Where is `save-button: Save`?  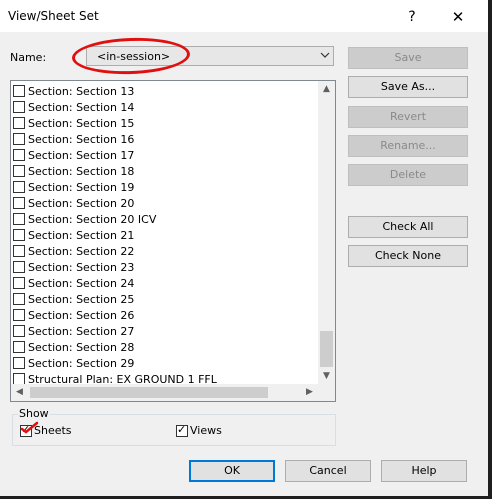
save-button: Save is located at coordinates (408, 58).